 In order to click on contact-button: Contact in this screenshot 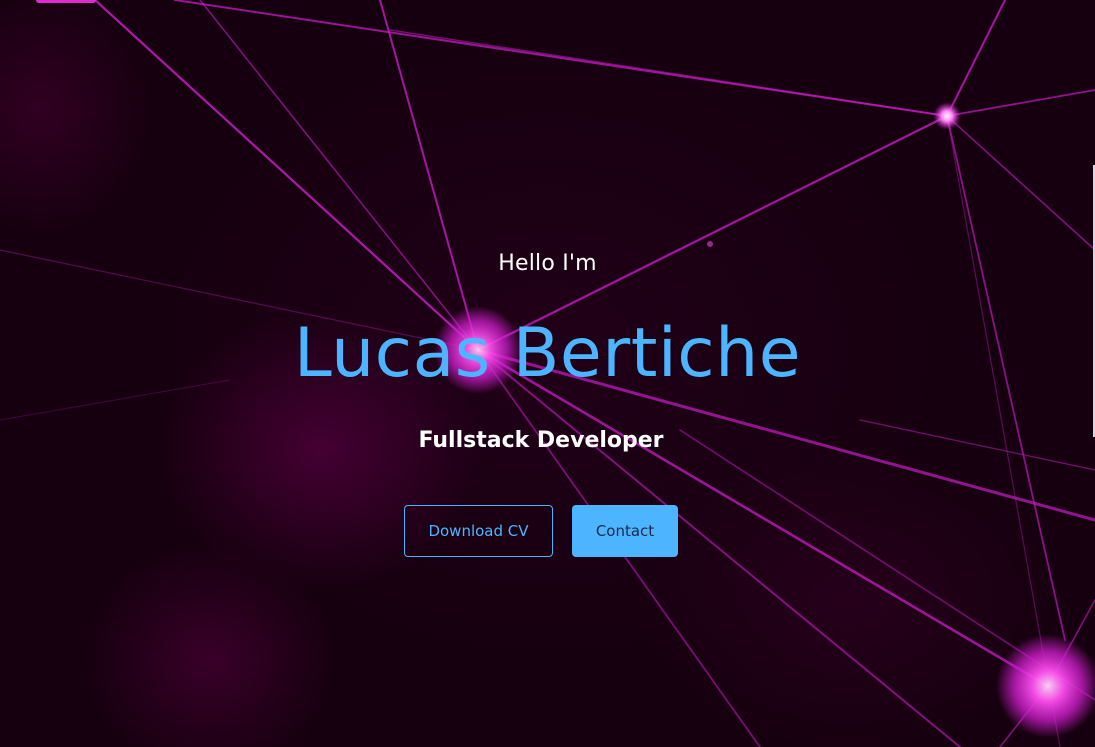, I will do `click(625, 531)`.